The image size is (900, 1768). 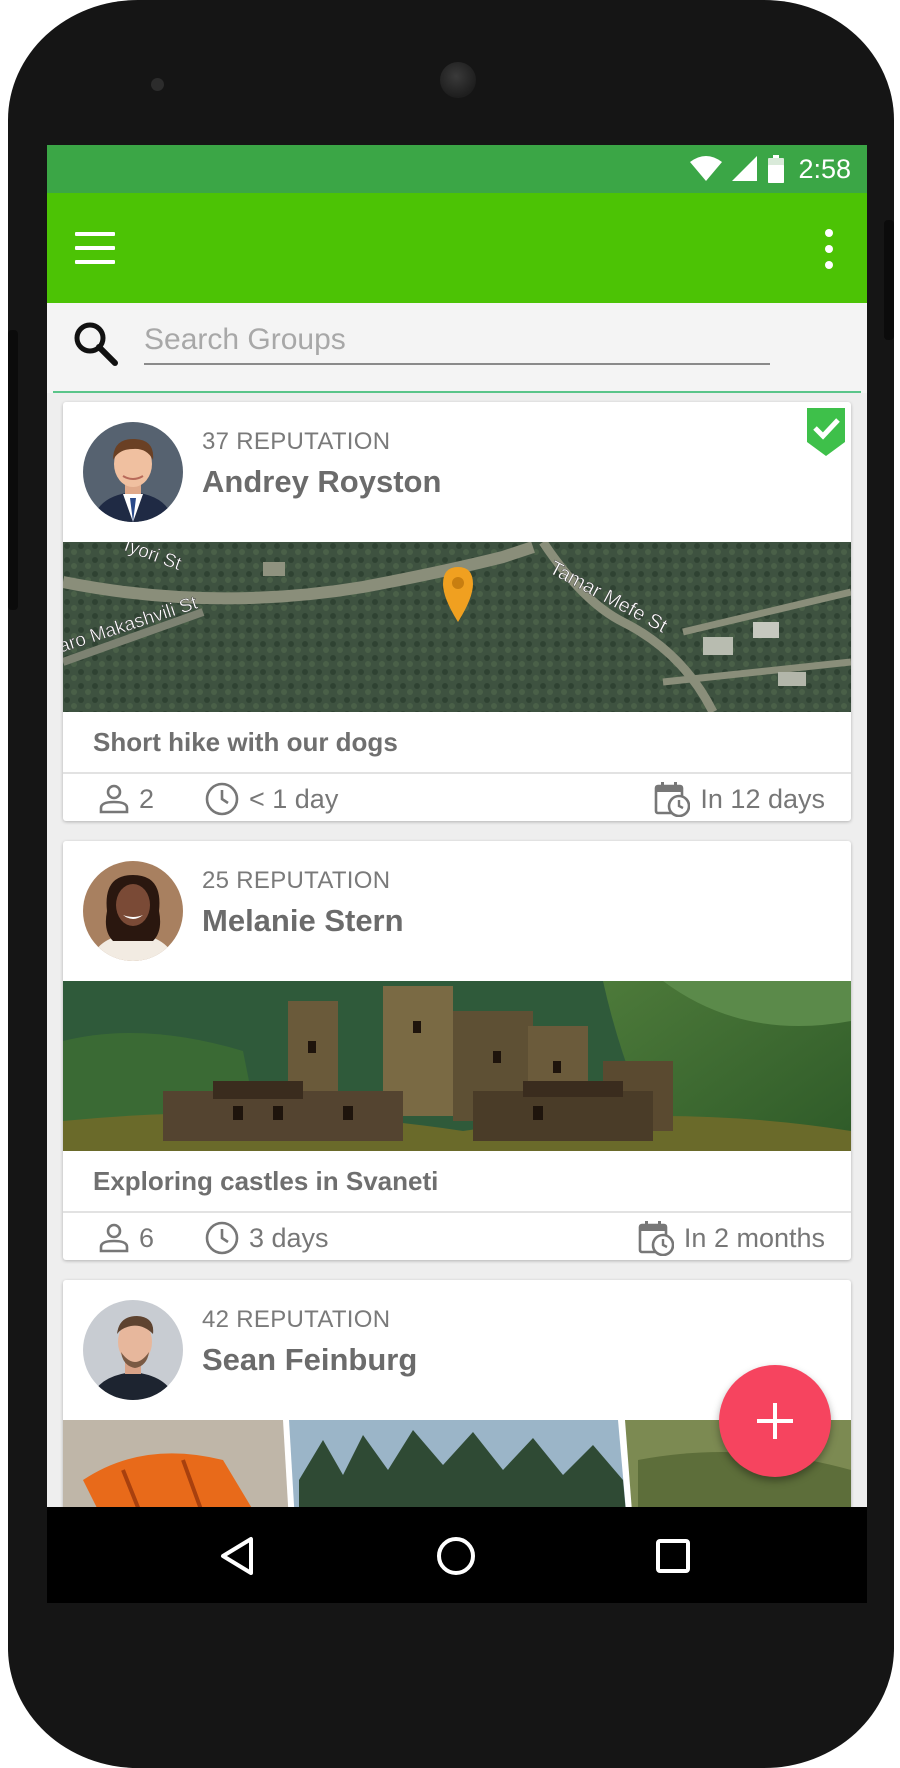 What do you see at coordinates (457, 743) in the screenshot?
I see `group-title: Short hike with our dogs` at bounding box center [457, 743].